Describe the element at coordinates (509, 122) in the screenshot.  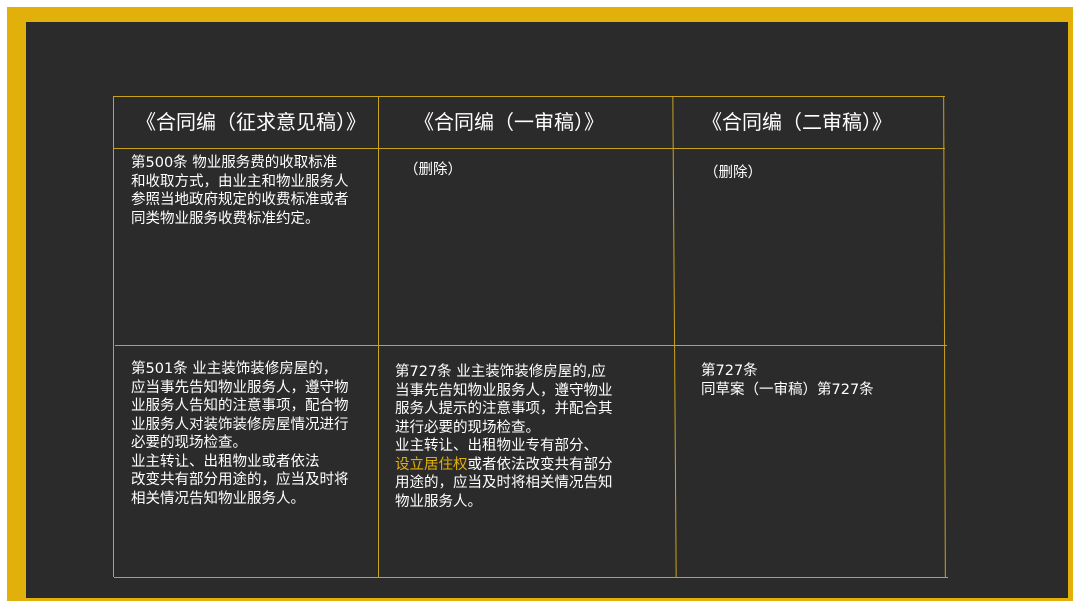
I see `header-first-reading: 《合同编（一审稿）》` at that location.